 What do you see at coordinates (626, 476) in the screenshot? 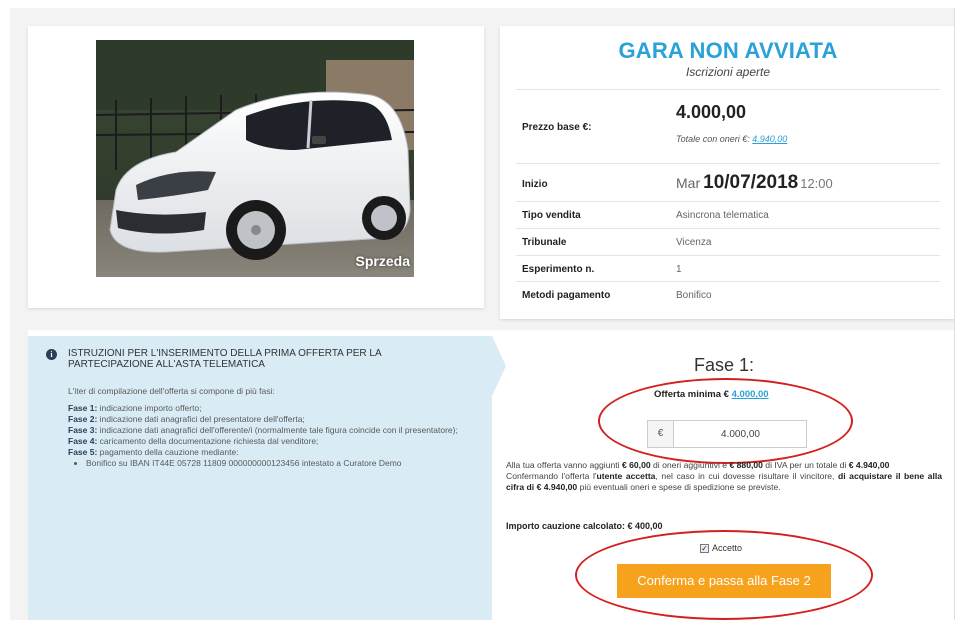
I see `summary-utente: utente accetta` at bounding box center [626, 476].